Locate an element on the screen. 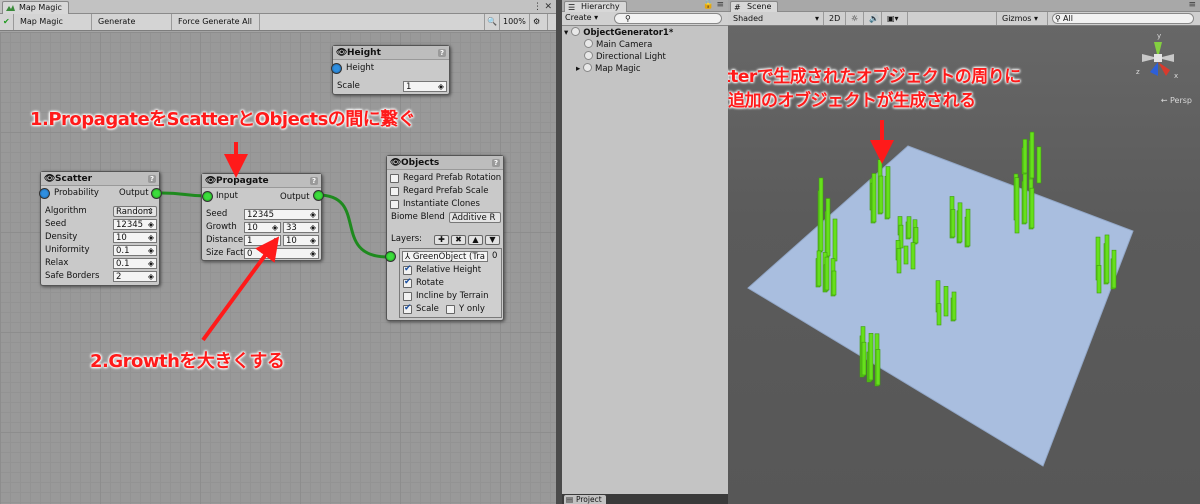  tree-item-directional-light: Directional Light is located at coordinates (645, 57).